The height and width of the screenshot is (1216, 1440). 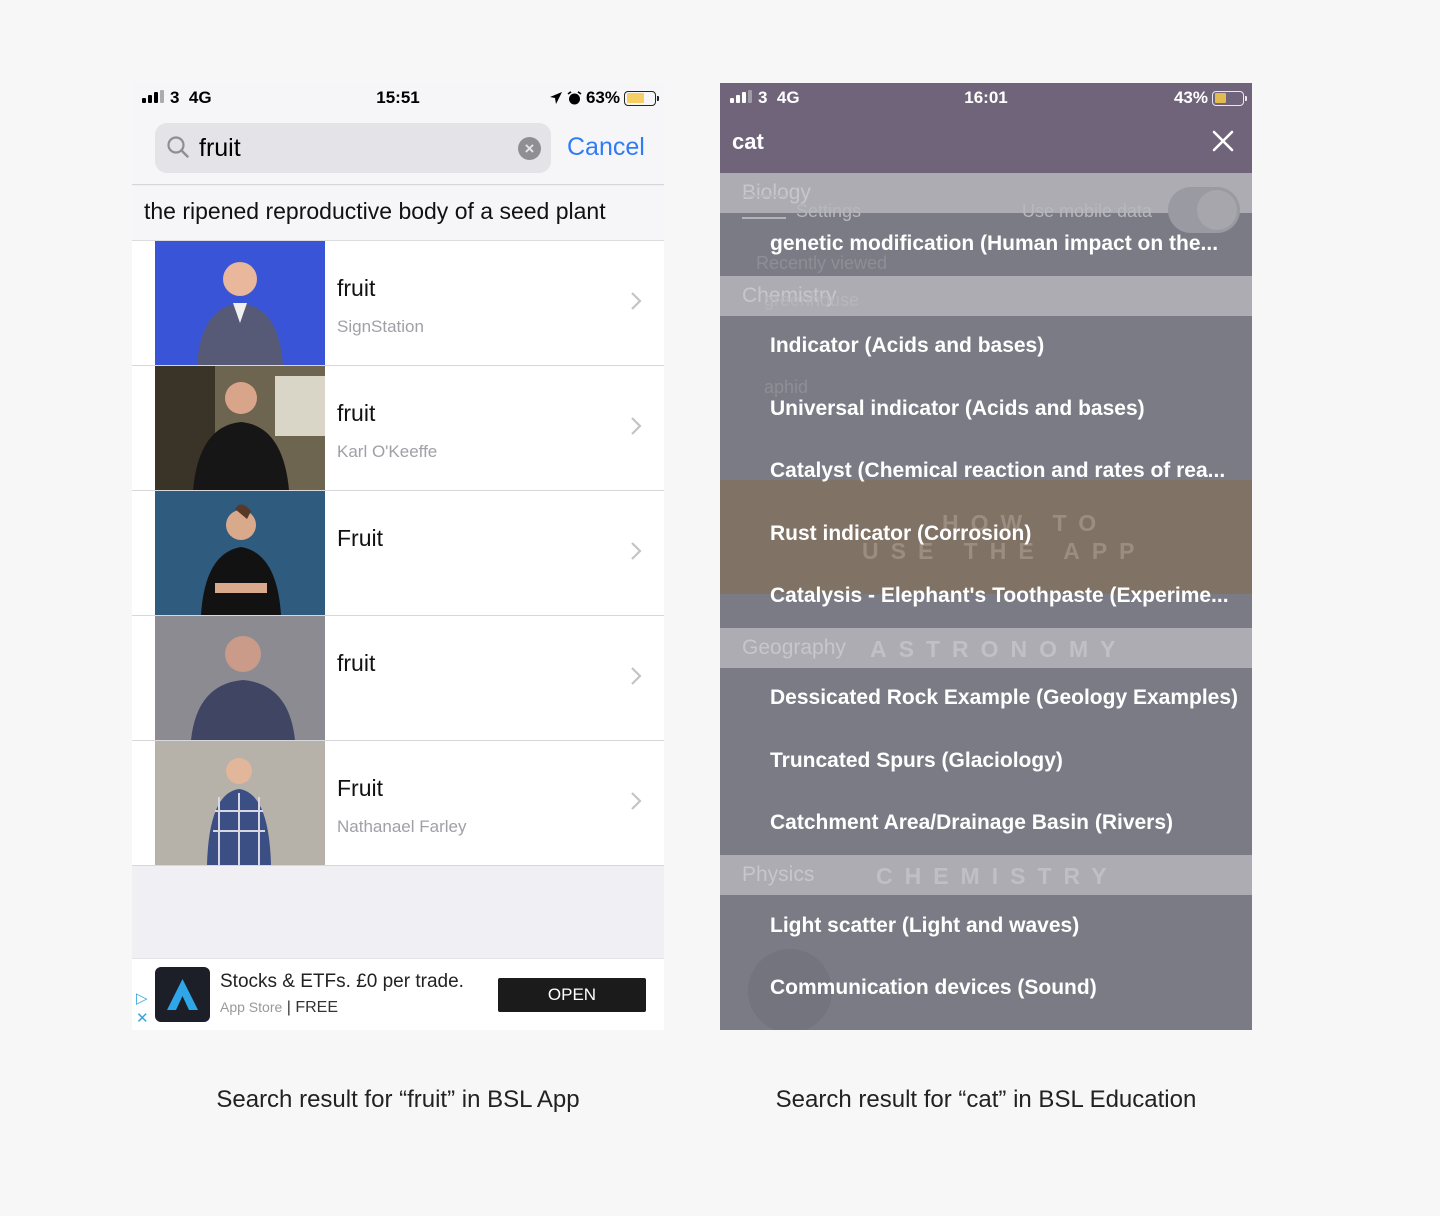 I want to click on search-input: fruit ×, so click(x=353, y=148).